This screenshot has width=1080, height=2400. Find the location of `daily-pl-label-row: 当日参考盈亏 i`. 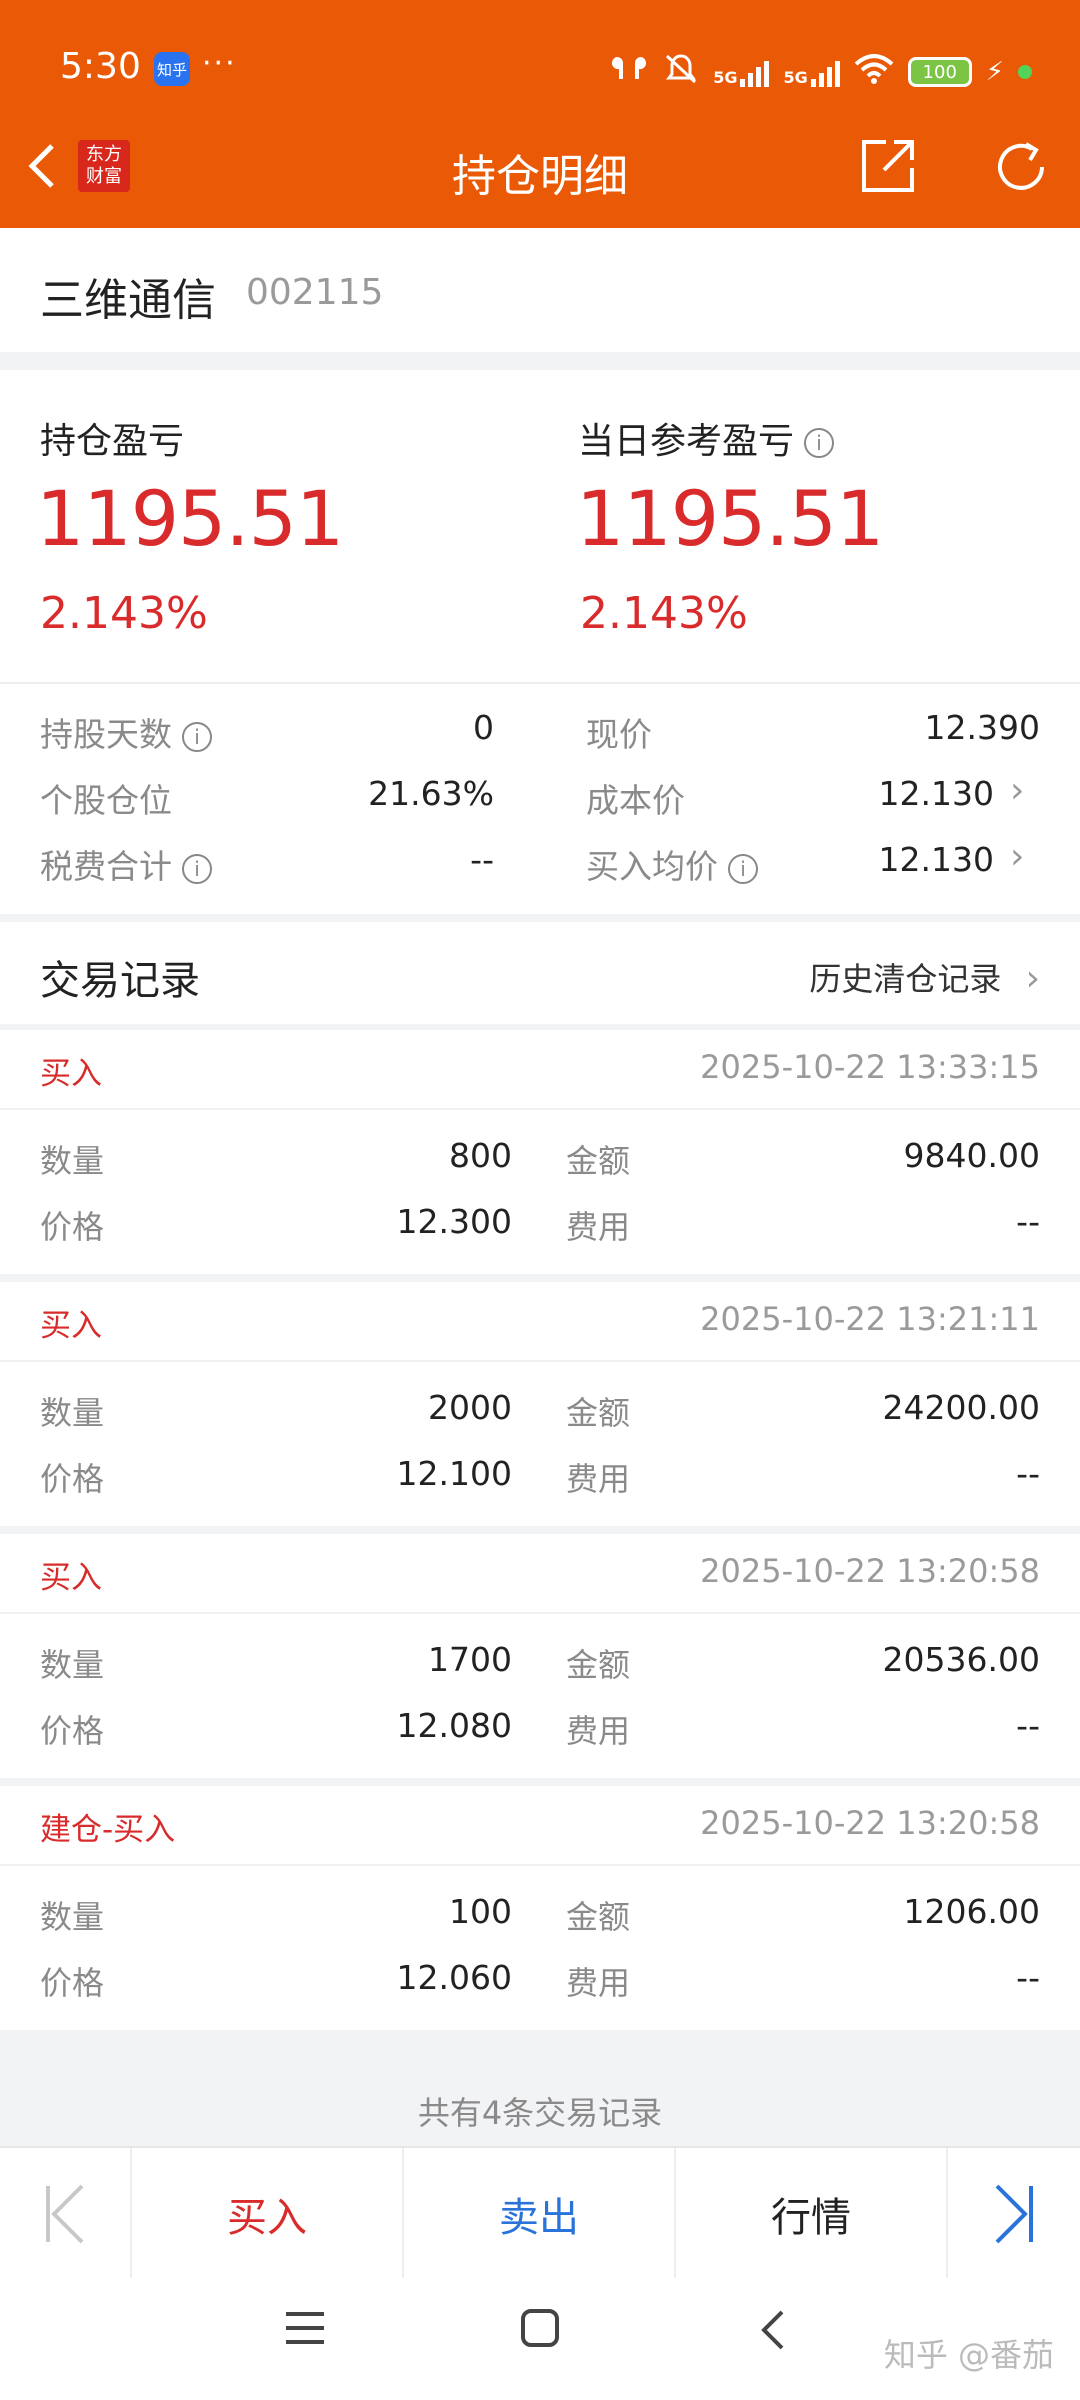

daily-pl-label-row: 当日参考盈亏 i is located at coordinates (706, 438).